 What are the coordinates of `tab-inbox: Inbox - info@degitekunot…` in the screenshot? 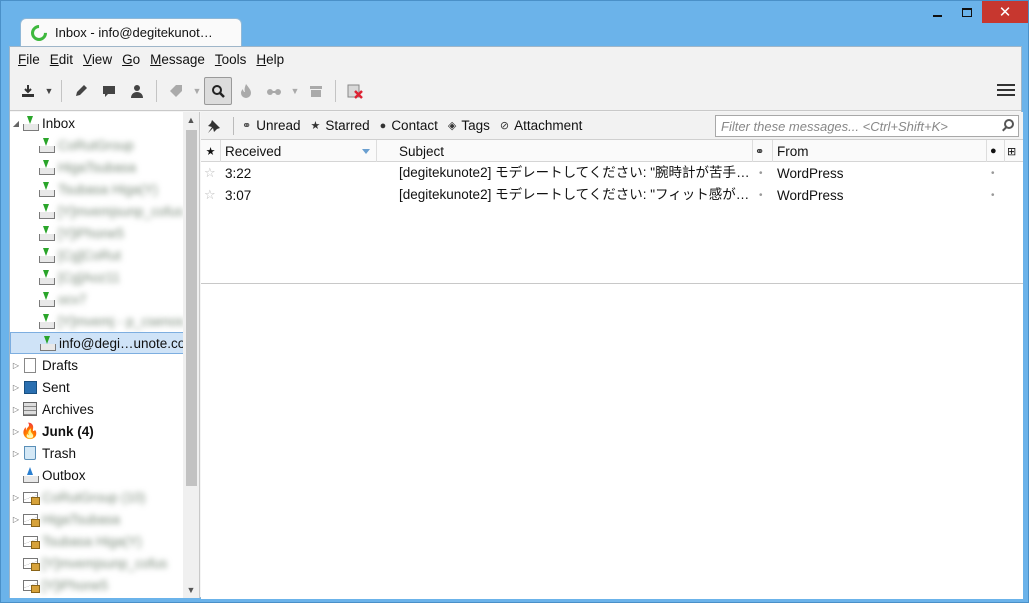 It's located at (131, 32).